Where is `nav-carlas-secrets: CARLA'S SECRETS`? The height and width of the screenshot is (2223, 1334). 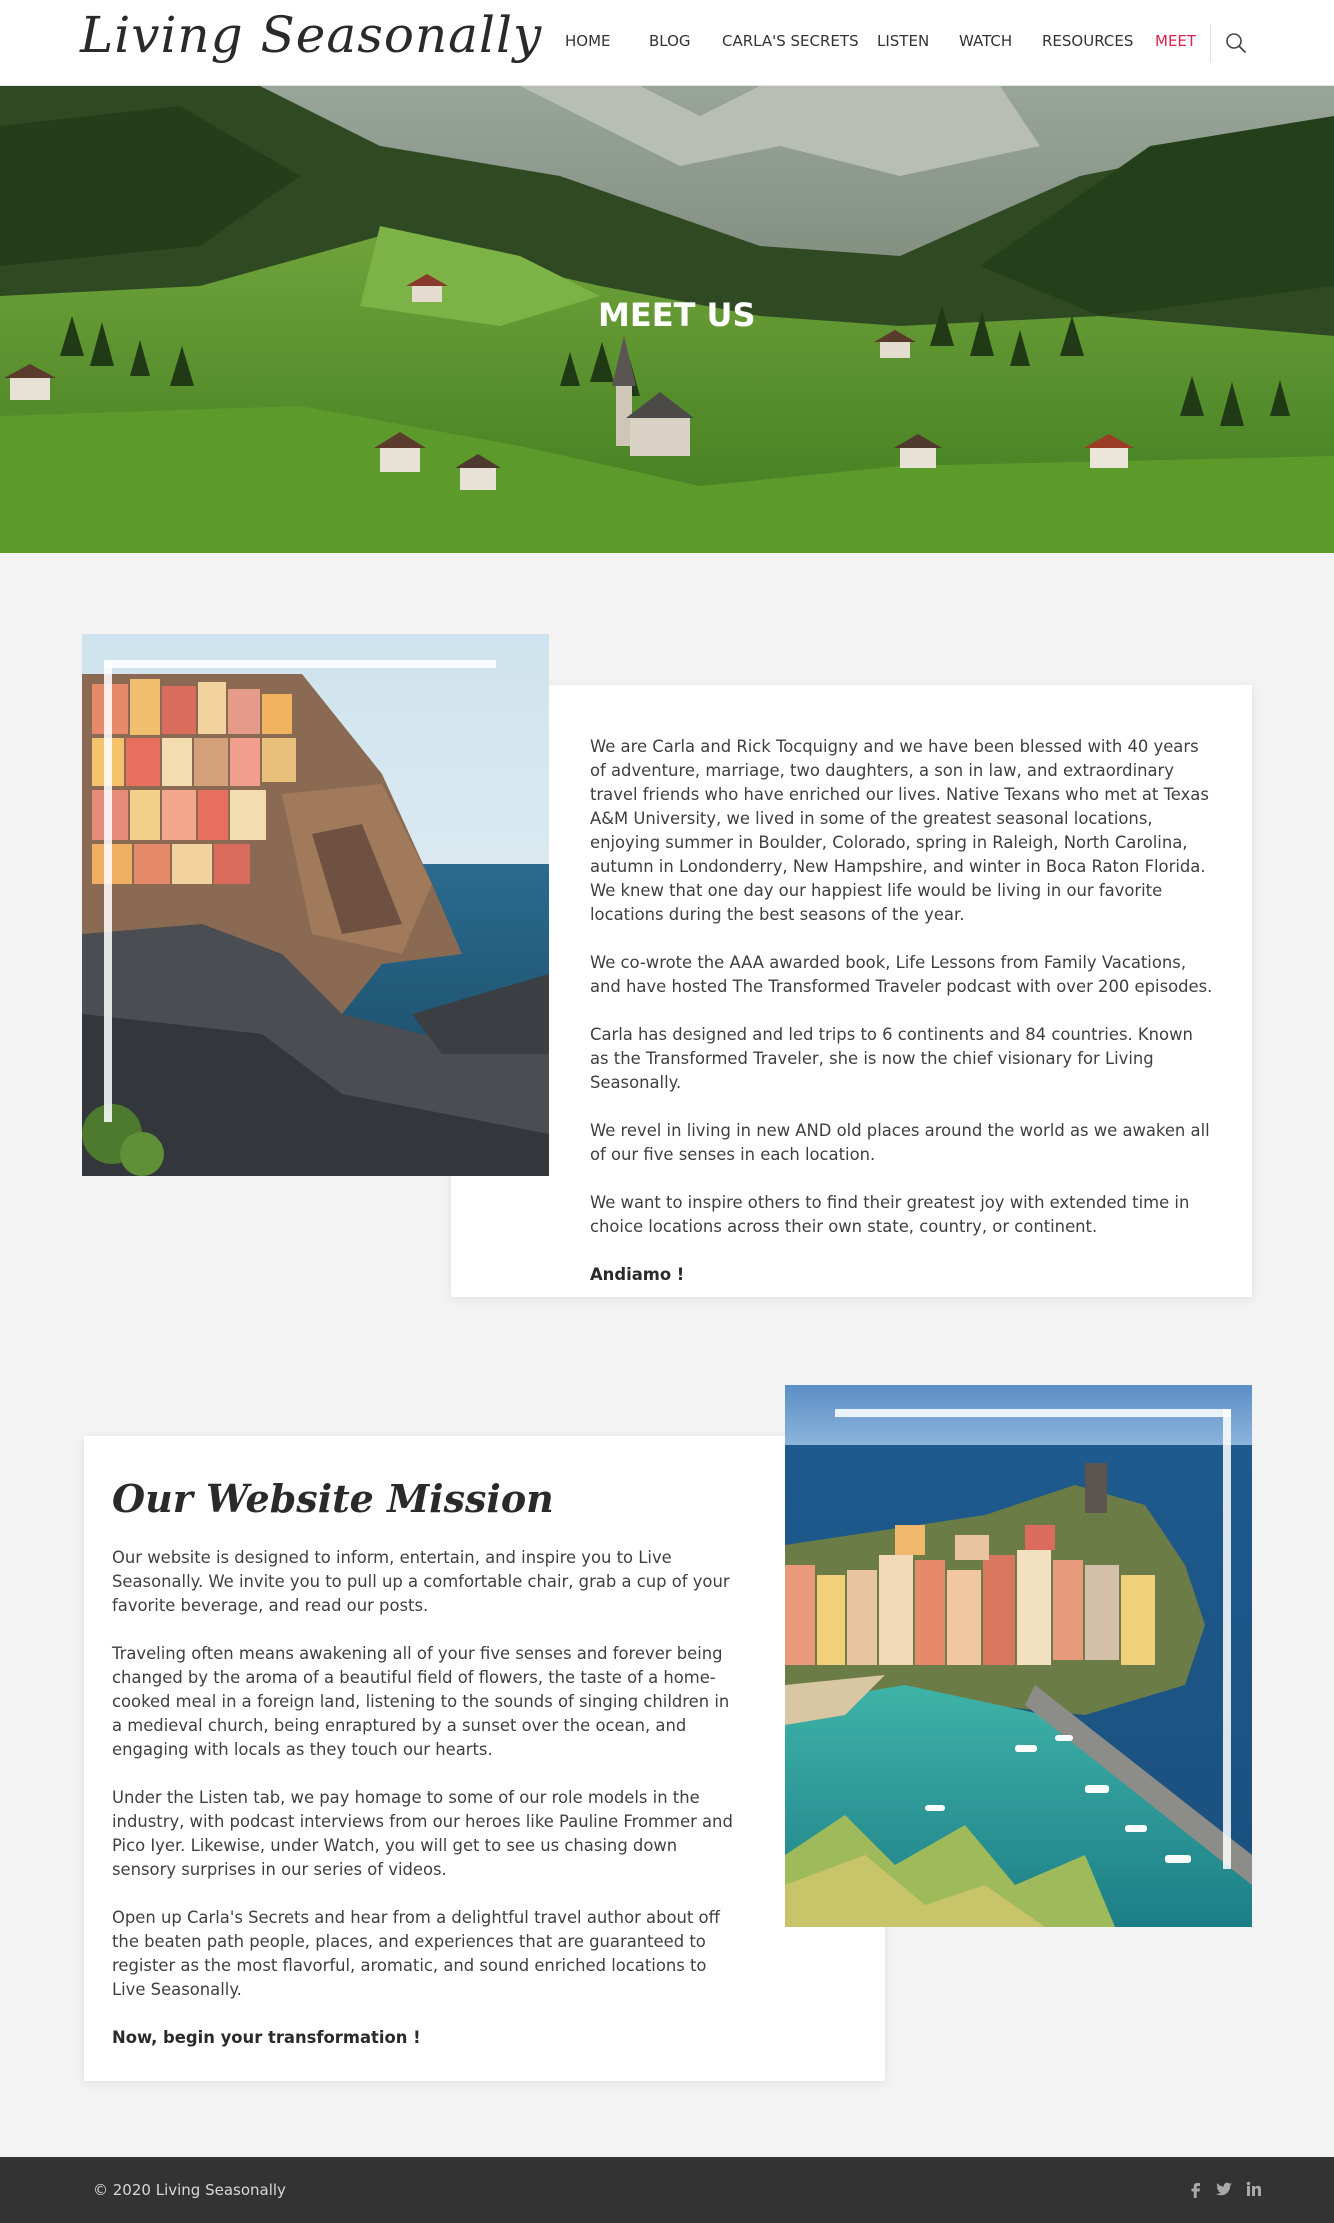
nav-carlas-secrets: CARLA'S SECRETS is located at coordinates (790, 41).